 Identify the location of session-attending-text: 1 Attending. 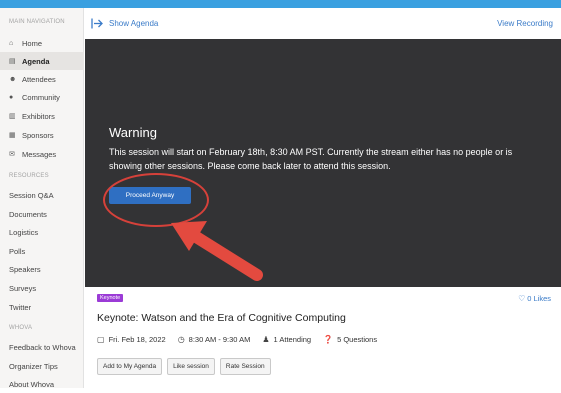
(292, 339).